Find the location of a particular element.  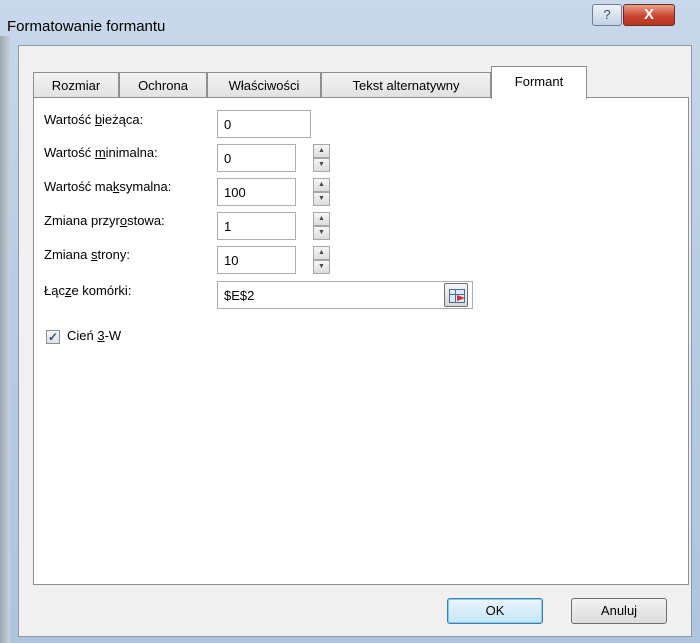

max-value-label: Wartość maksymalna: is located at coordinates (108, 186).